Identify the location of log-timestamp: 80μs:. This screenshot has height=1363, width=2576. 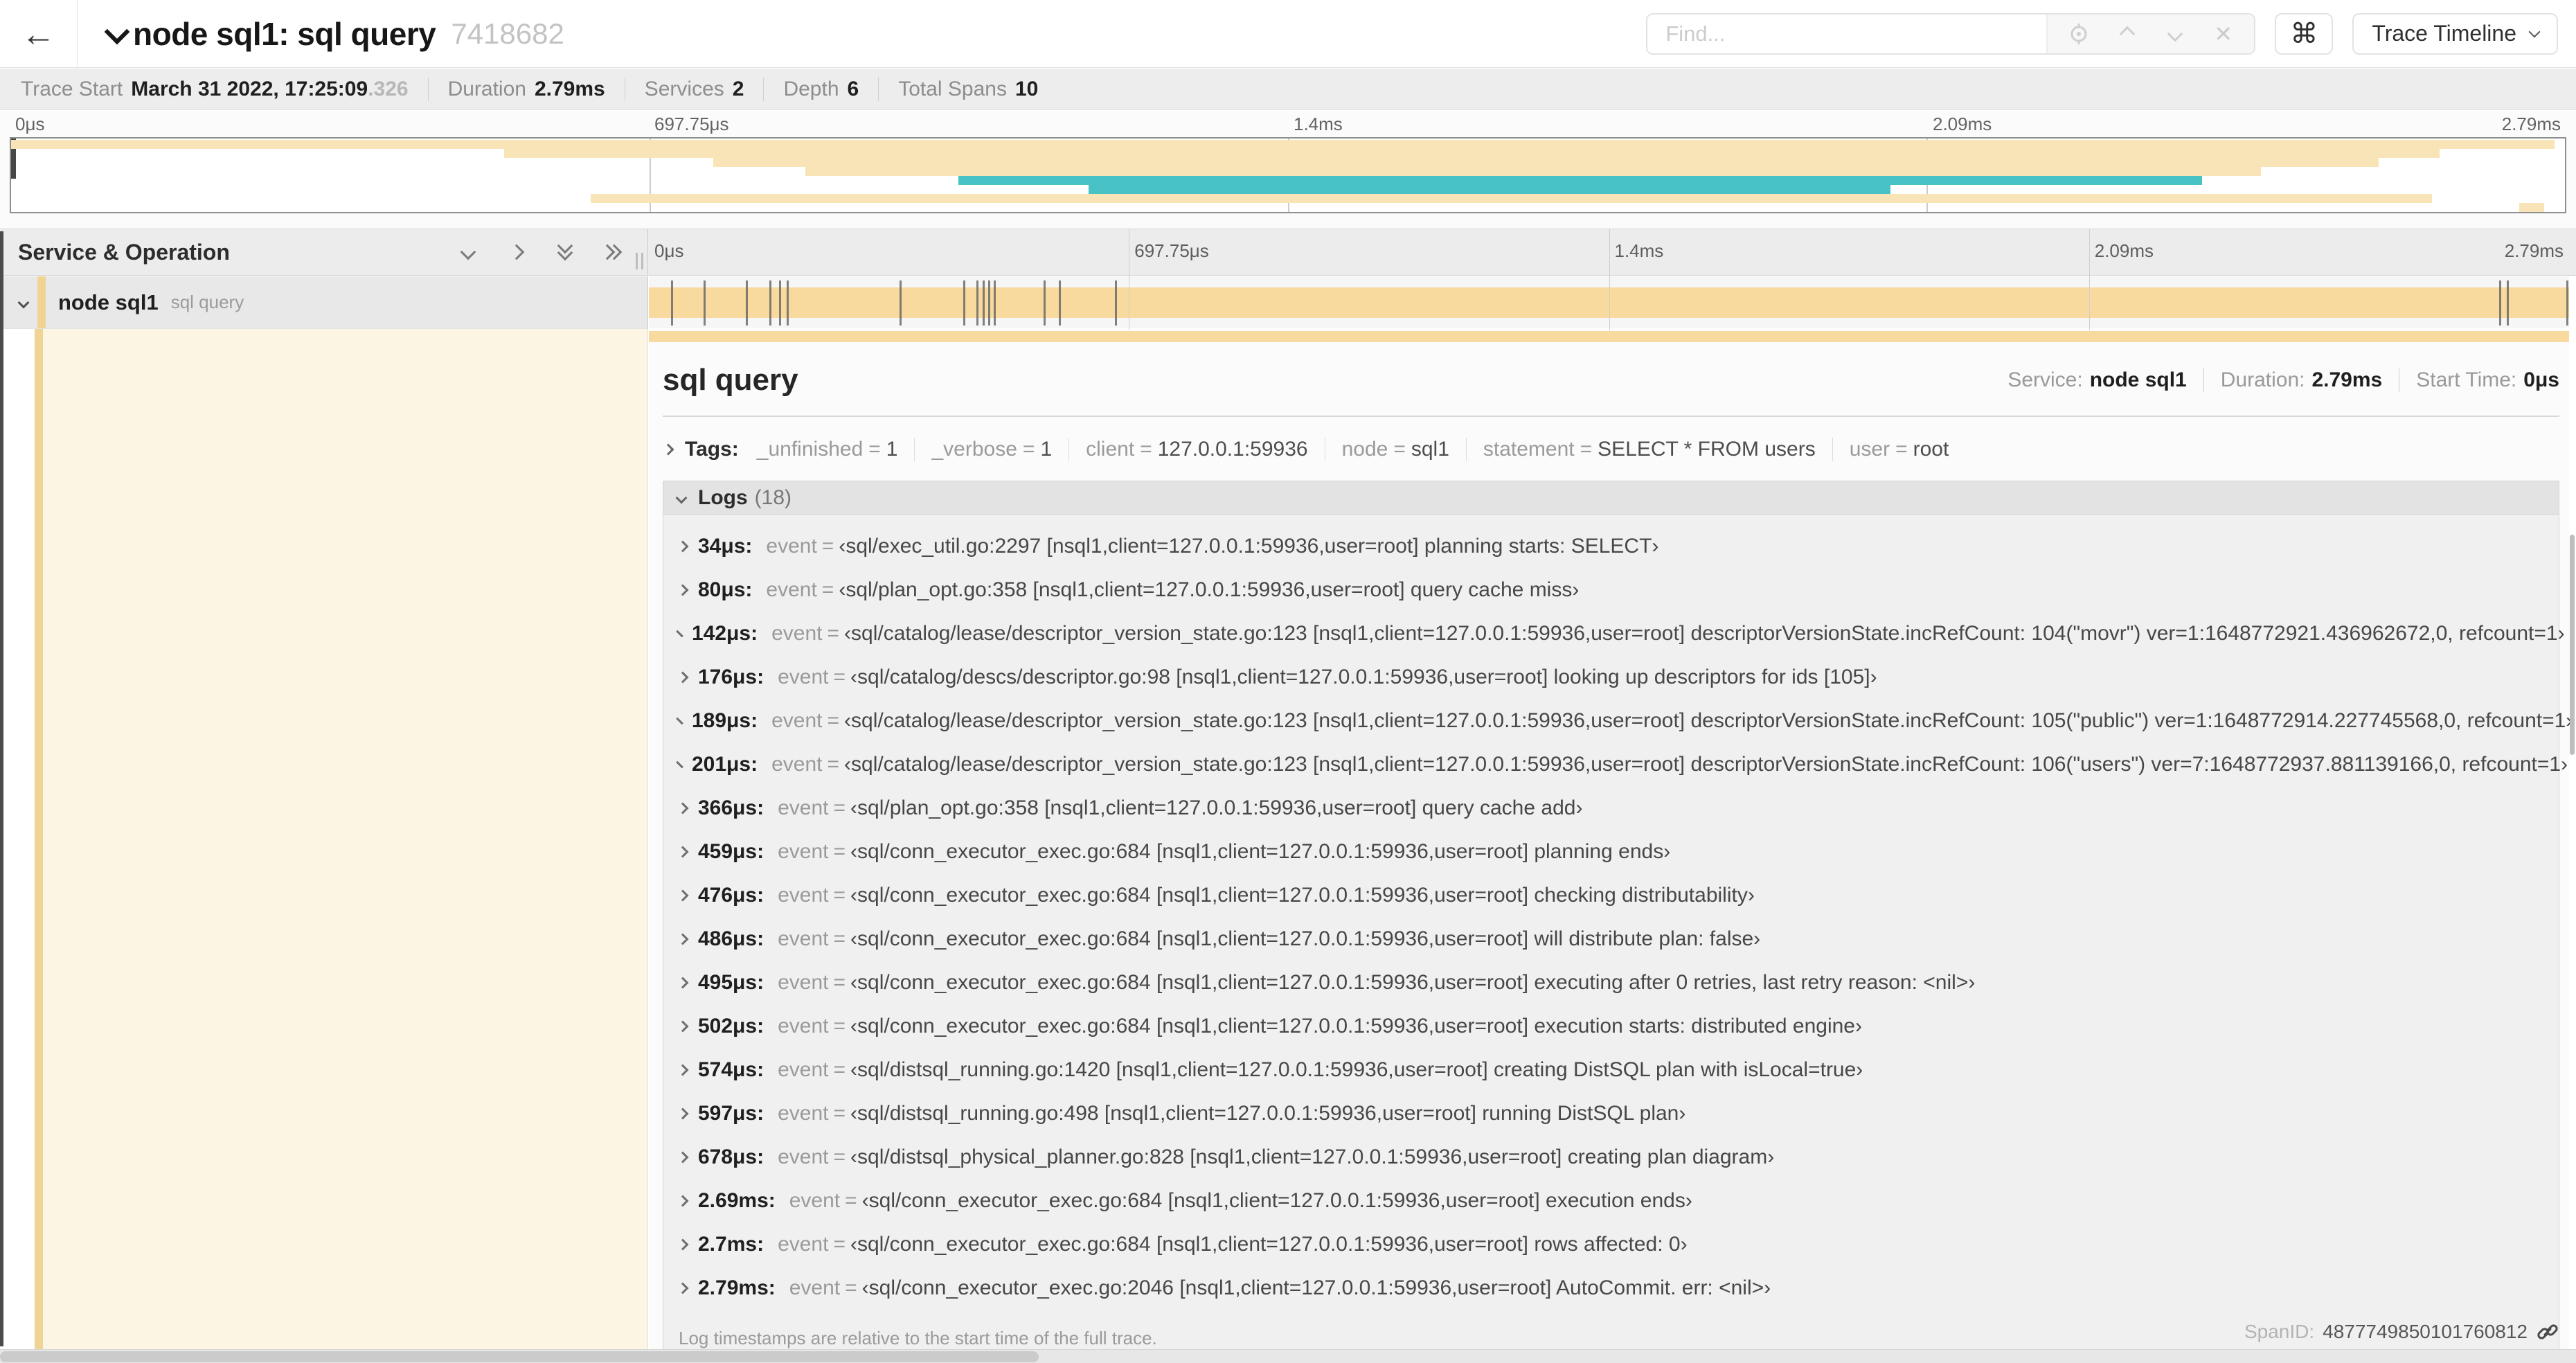
(725, 589).